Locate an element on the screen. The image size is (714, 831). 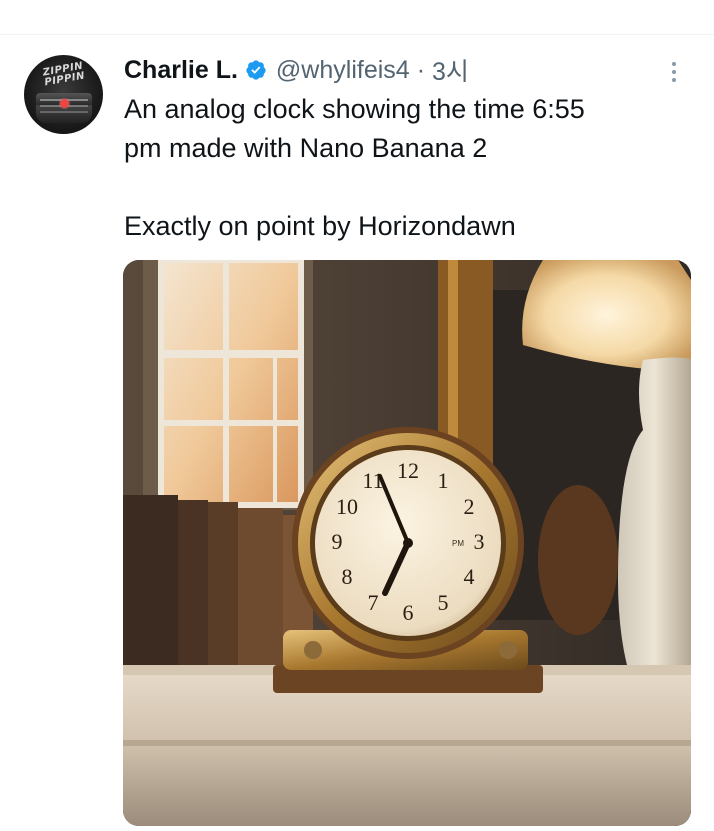
clock-numeral: 3 is located at coordinates (479, 541).